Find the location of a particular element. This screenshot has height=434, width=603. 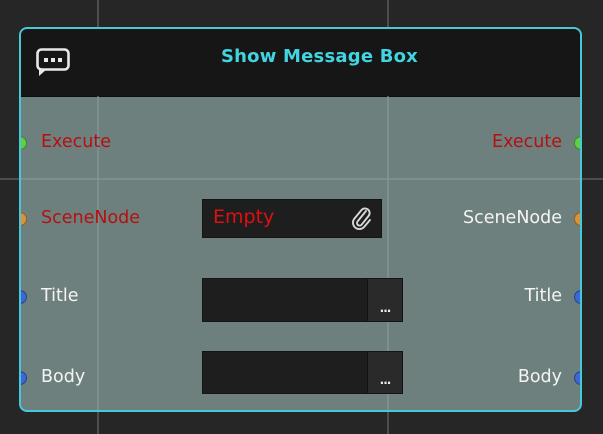

node-header: Show Message Box is located at coordinates (300, 63).